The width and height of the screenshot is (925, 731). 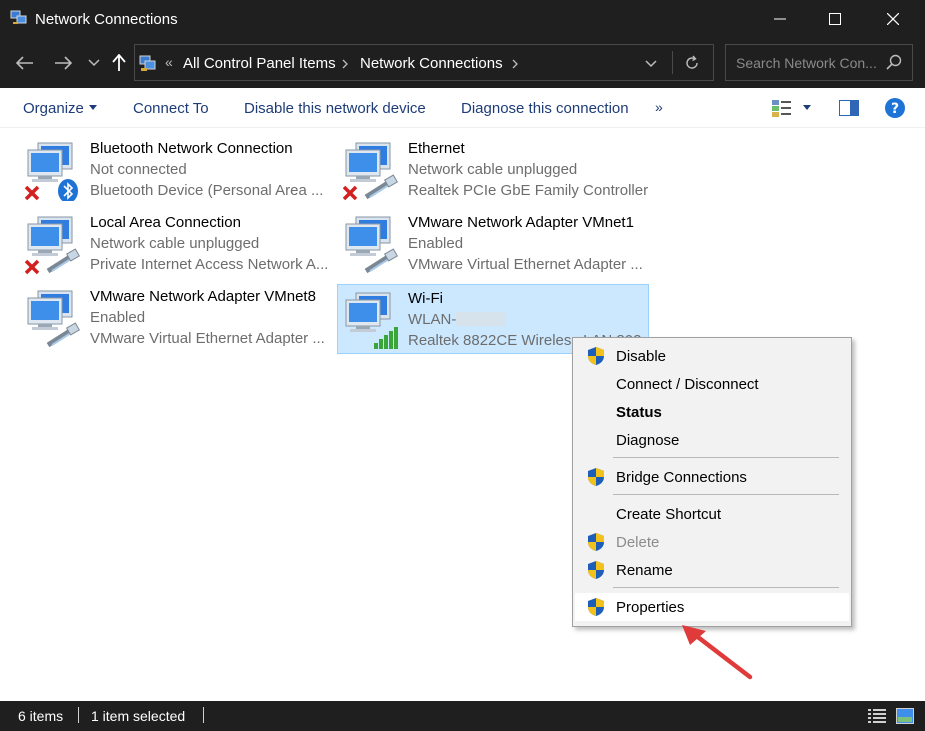 I want to click on close-button, so click(x=893, y=19).